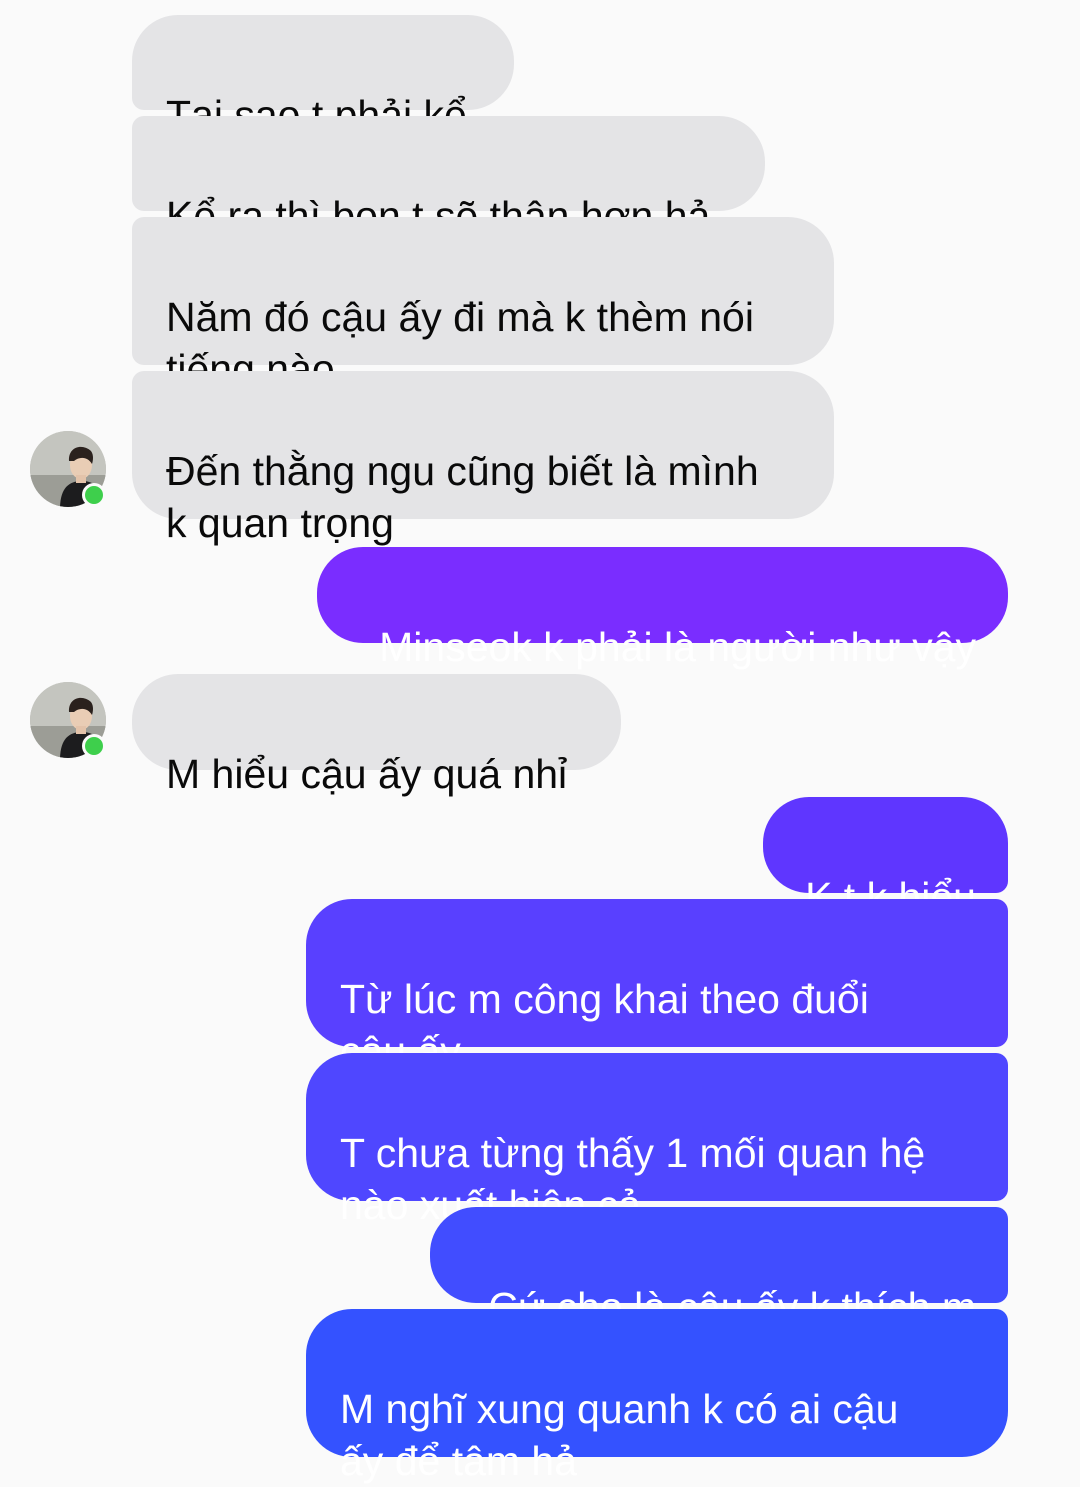 This screenshot has width=1080, height=1487. I want to click on message-text: M hiểu cậu ấy quá nhỉ, so click(367, 774).